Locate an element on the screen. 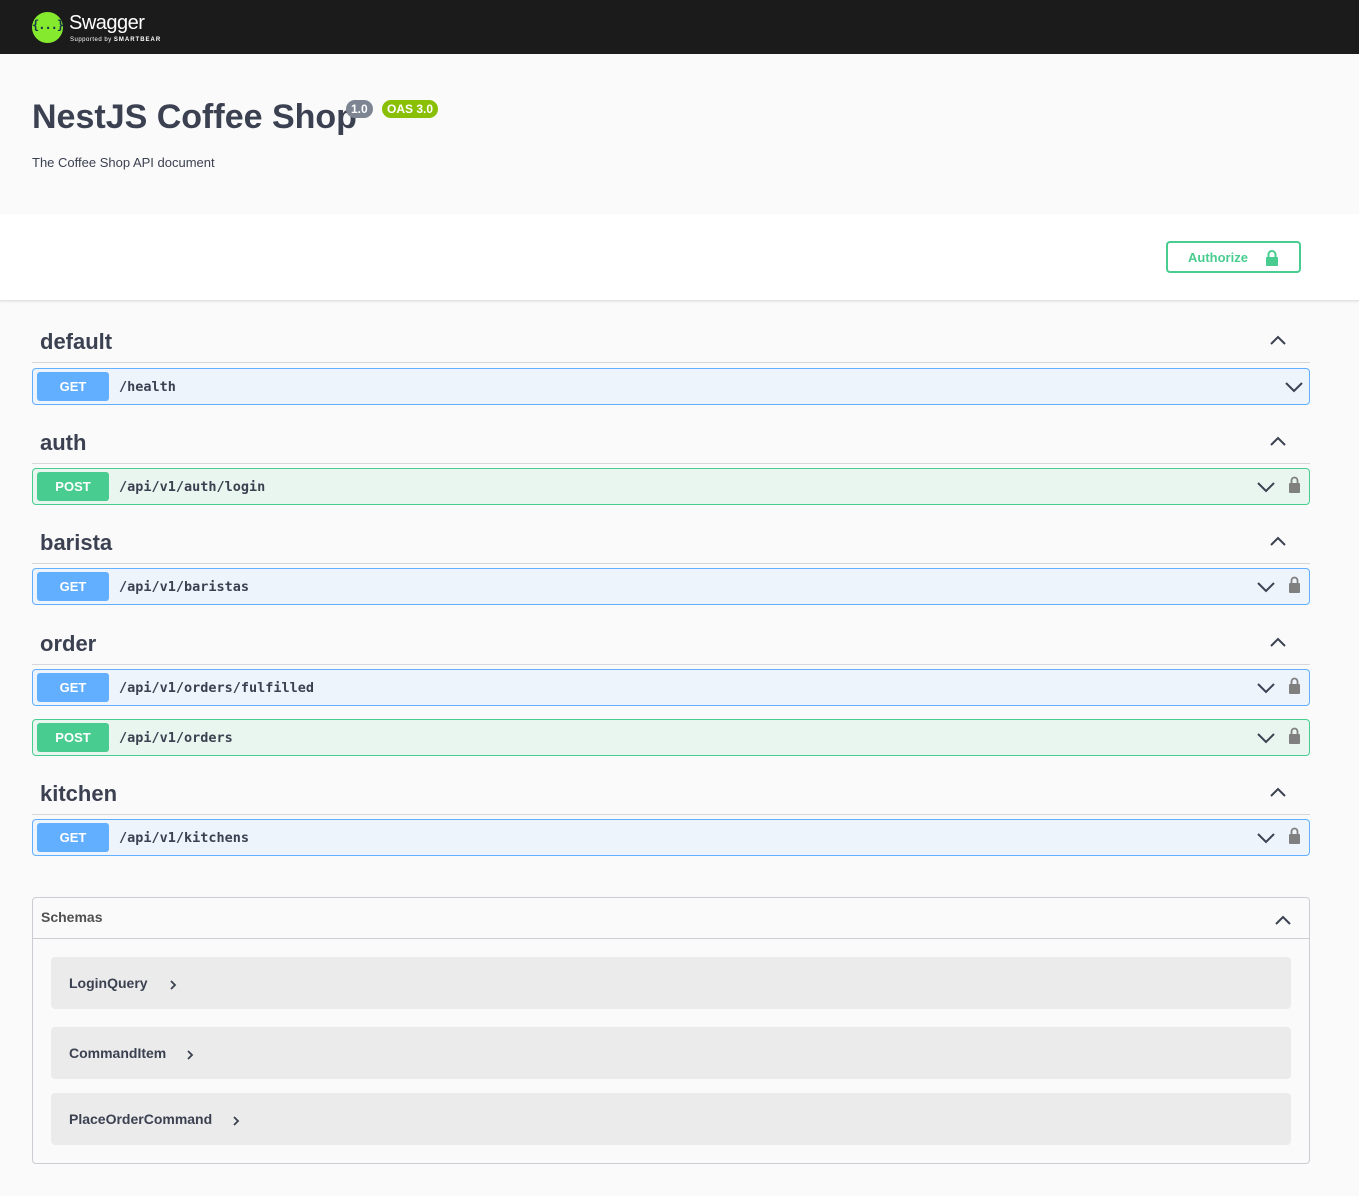 This screenshot has width=1359, height=1196. operation-row: GET/api/v1/orders/fulfilled is located at coordinates (671, 687).